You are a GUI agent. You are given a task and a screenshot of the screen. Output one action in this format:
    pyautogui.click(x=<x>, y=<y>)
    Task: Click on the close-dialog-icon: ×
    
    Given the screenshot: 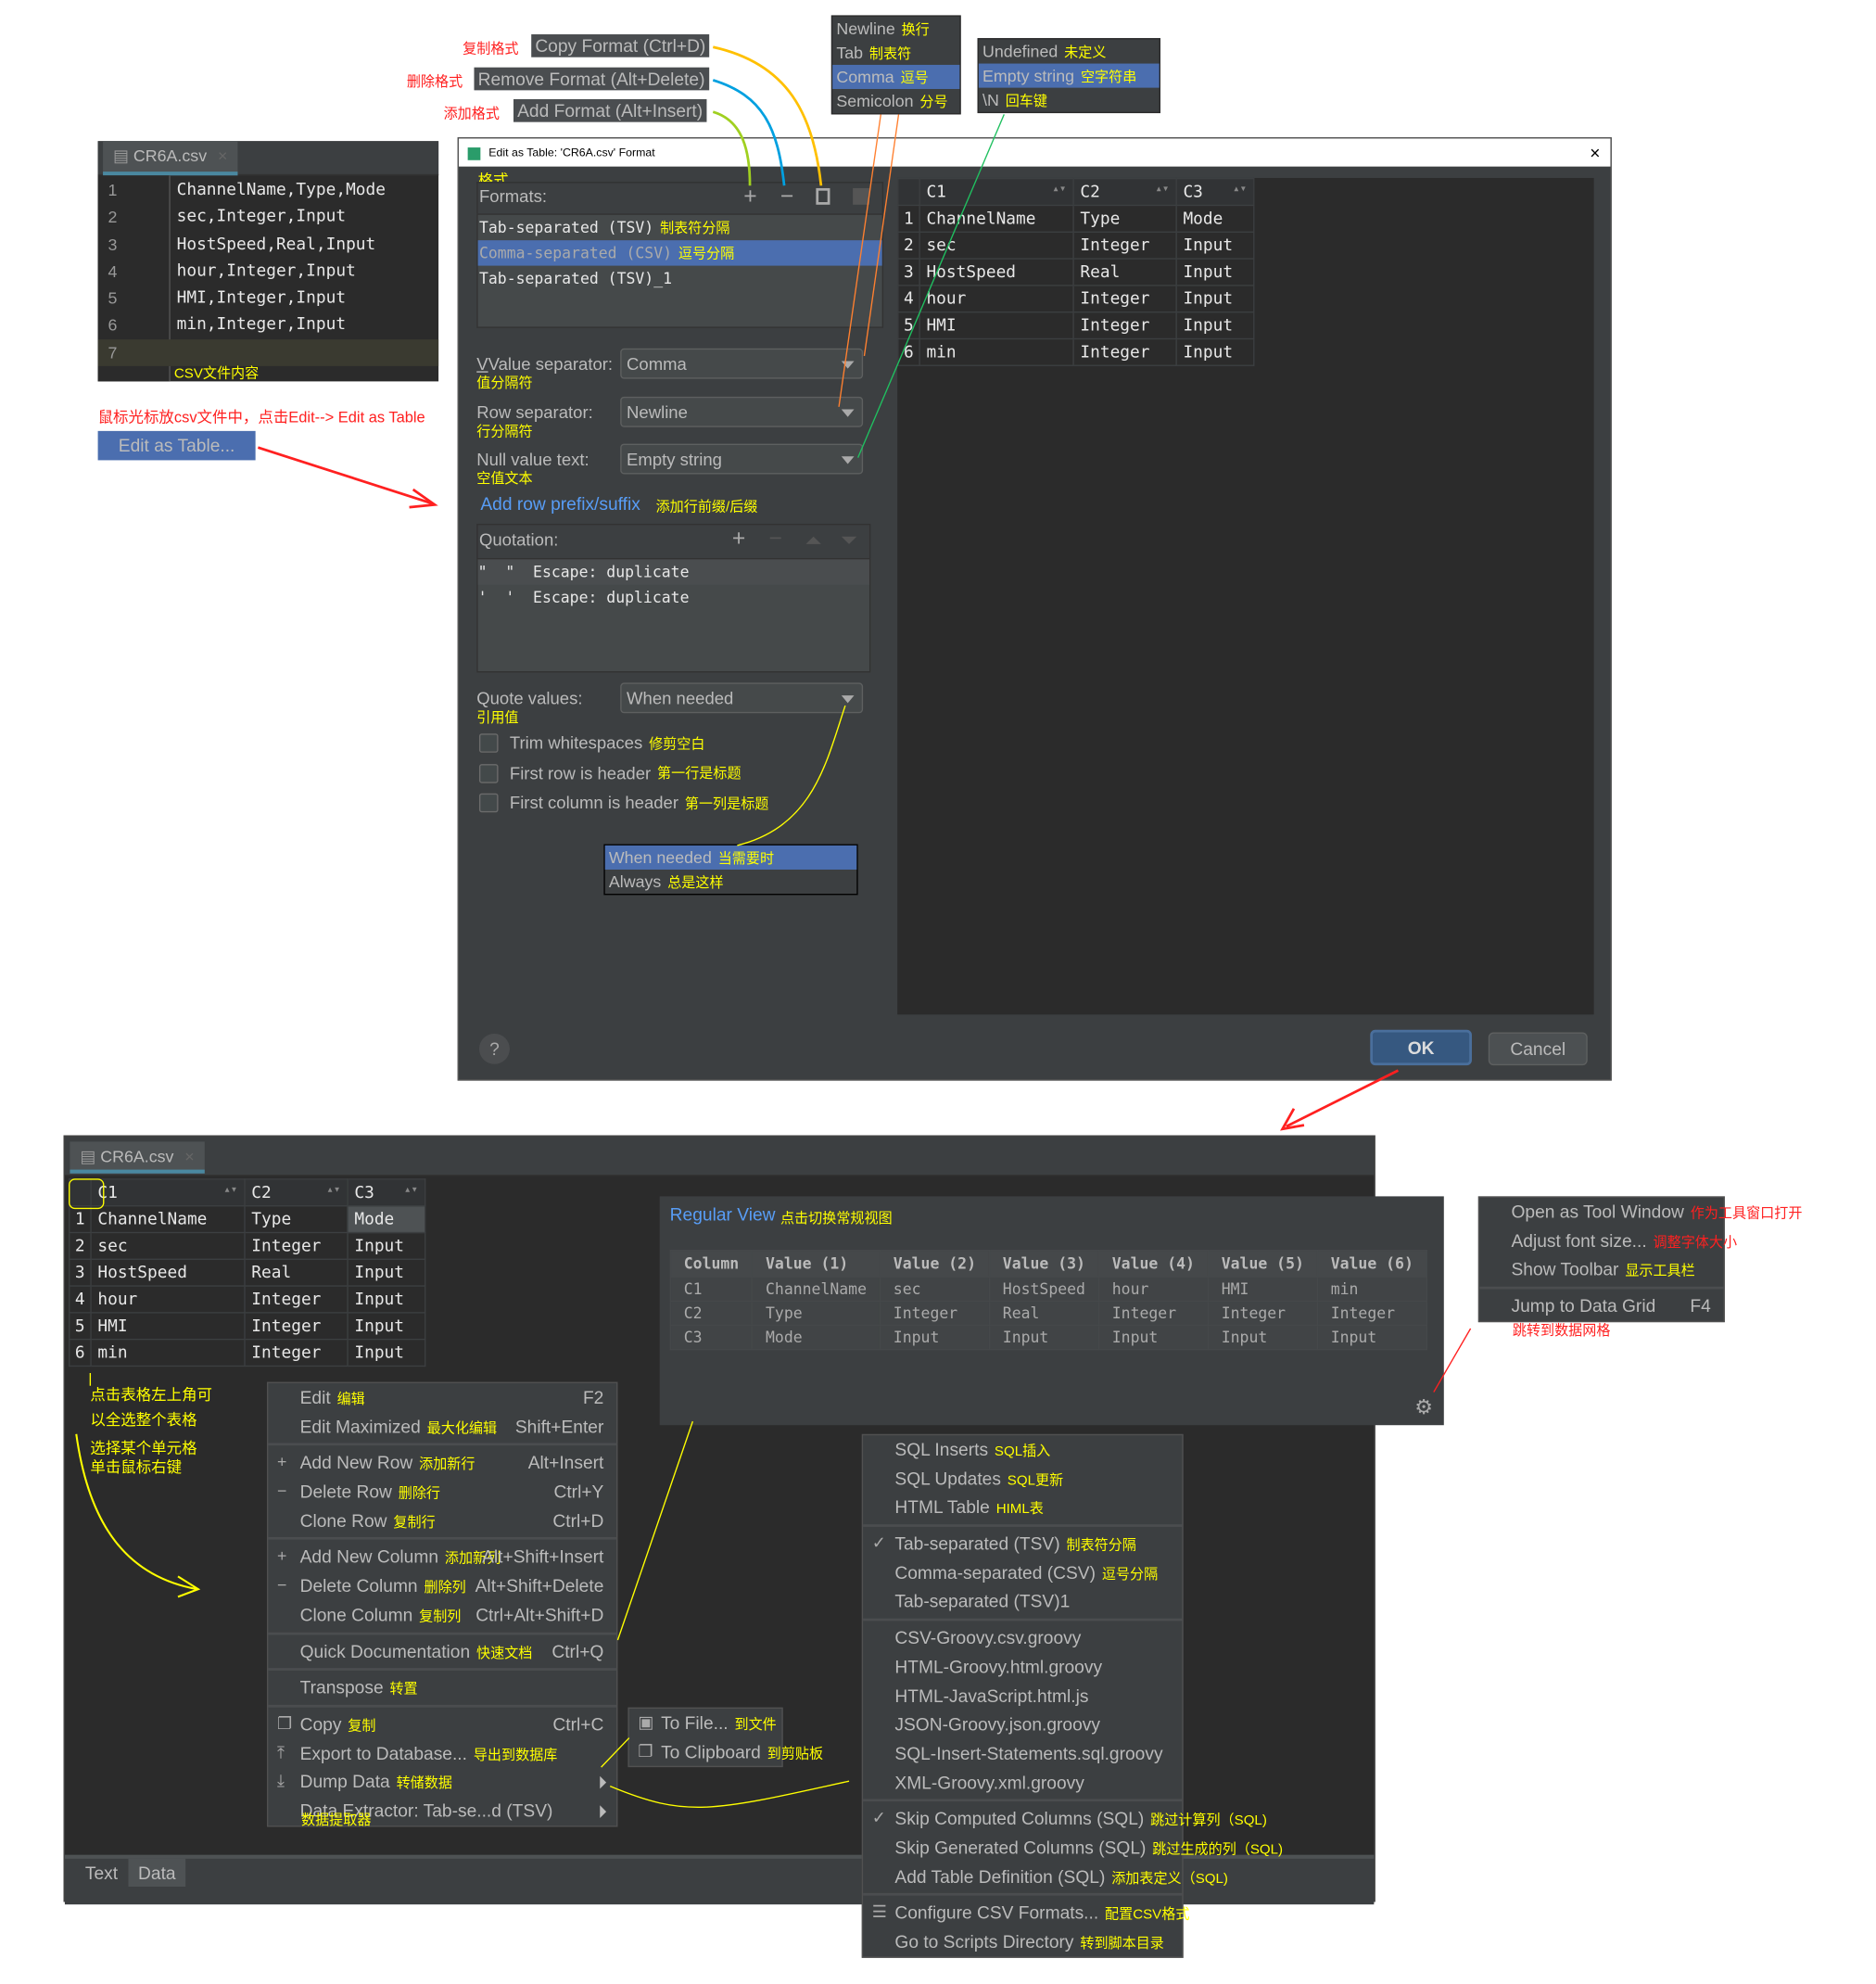 What is the action you would take?
    pyautogui.click(x=1595, y=152)
    